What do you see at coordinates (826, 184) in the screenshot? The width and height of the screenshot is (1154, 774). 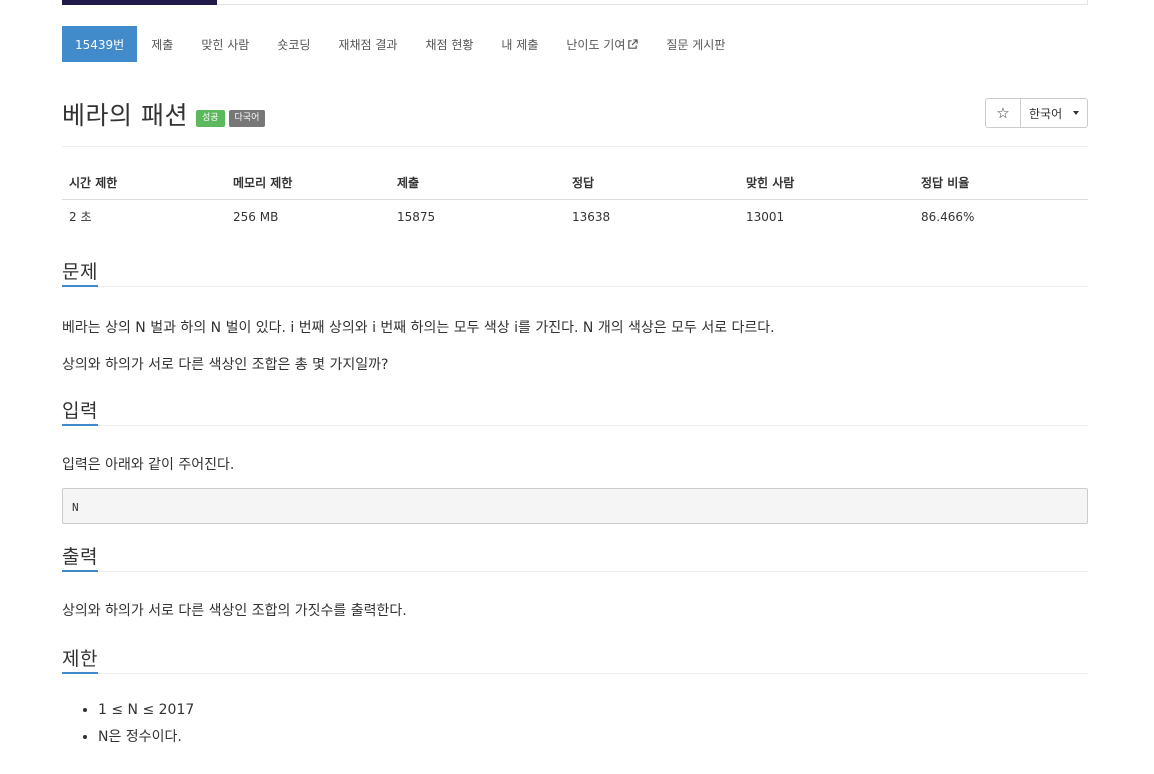 I see `stats-header: 맞힌 사람` at bounding box center [826, 184].